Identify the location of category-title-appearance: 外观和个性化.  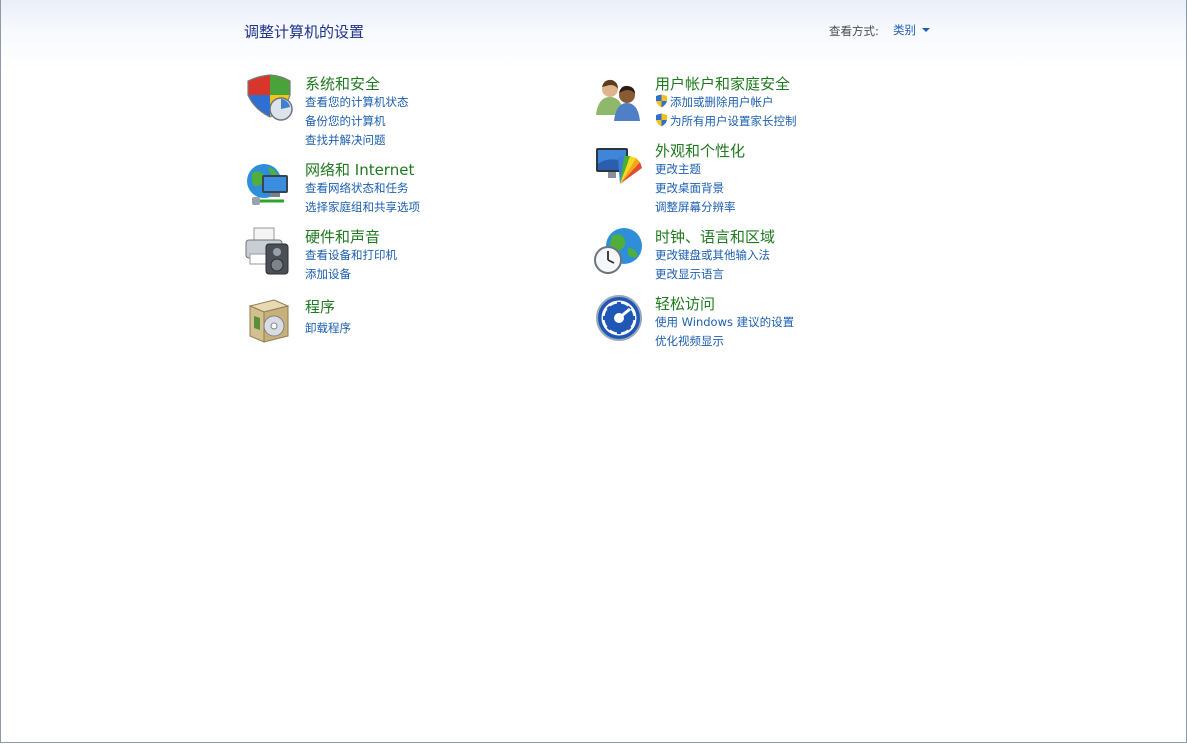
(700, 150).